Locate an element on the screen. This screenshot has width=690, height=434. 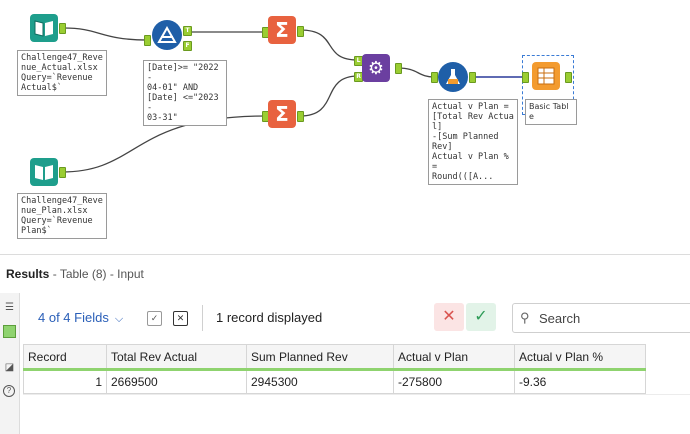
toolbar-divider is located at coordinates (202, 318).